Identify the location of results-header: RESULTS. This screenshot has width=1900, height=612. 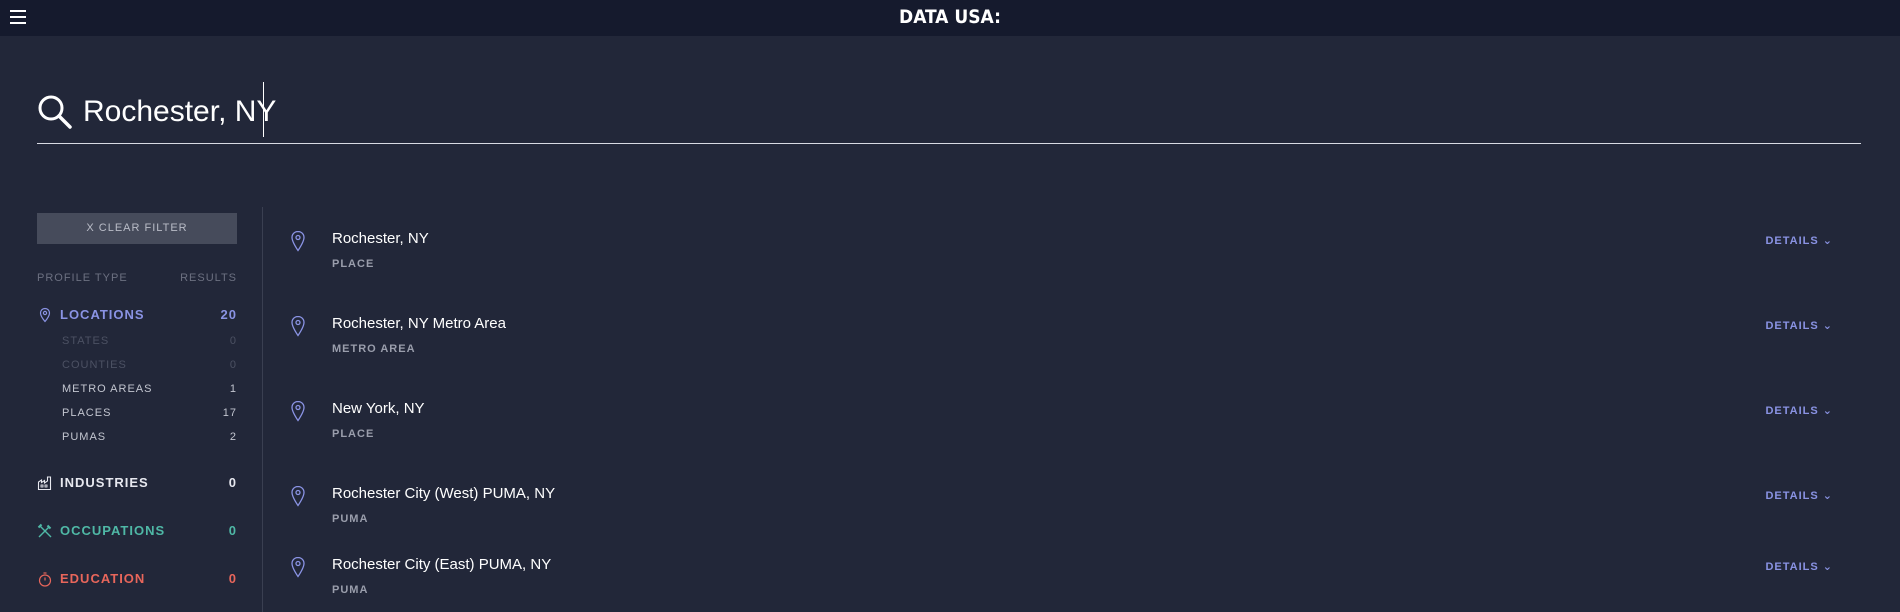
(208, 278).